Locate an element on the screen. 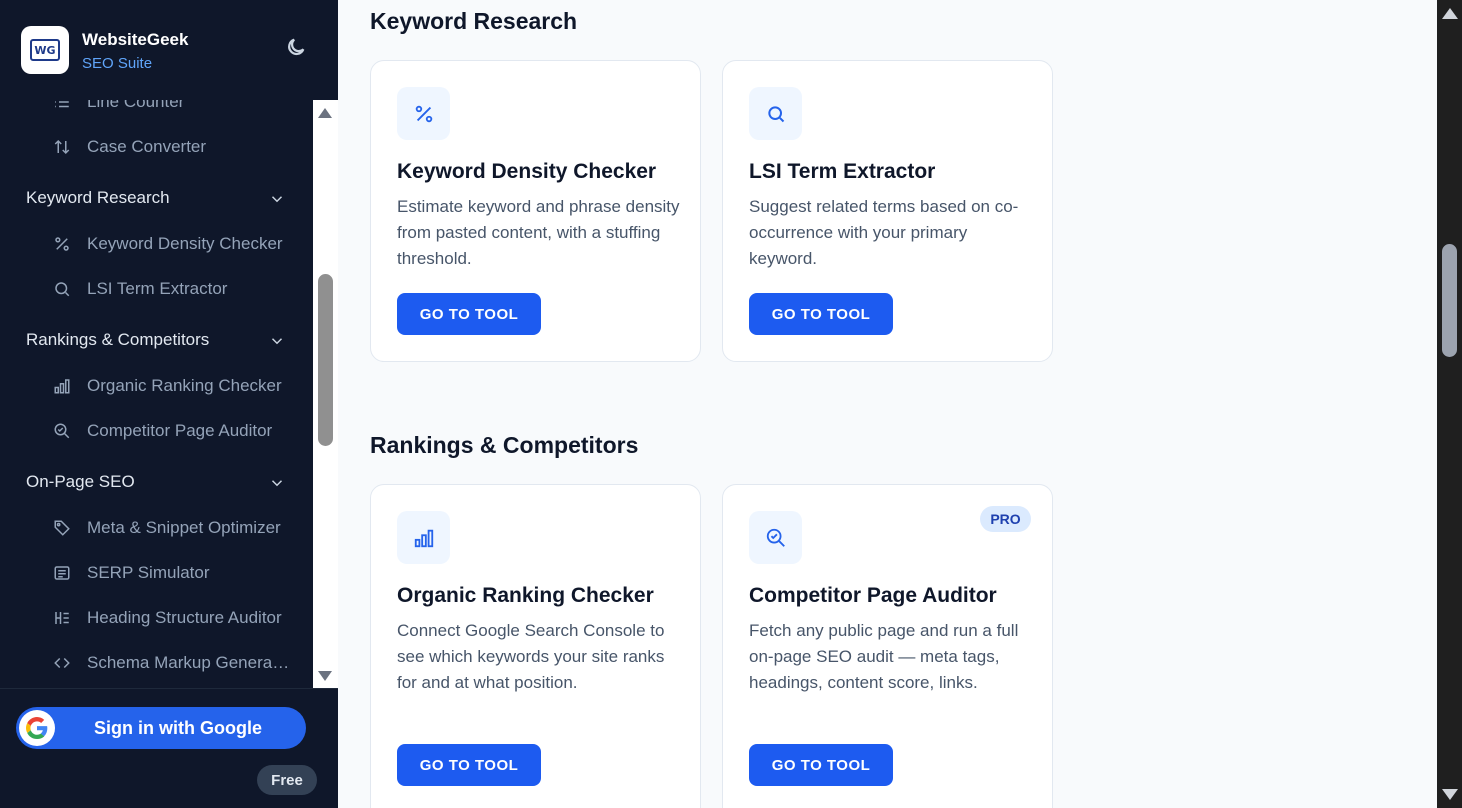  pro-badge: PRO is located at coordinates (1005, 519).